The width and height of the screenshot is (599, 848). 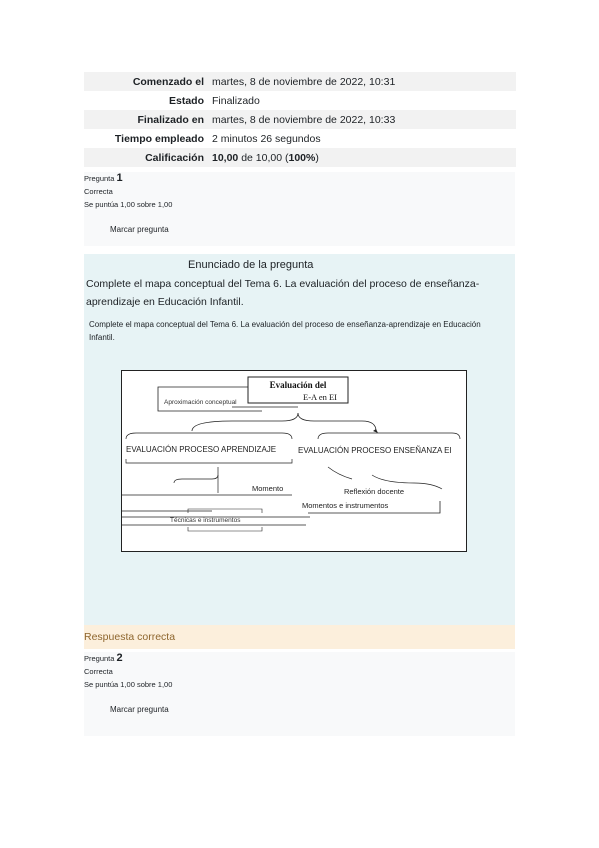 I want to click on diagram-momento: Momento, so click(x=267, y=488).